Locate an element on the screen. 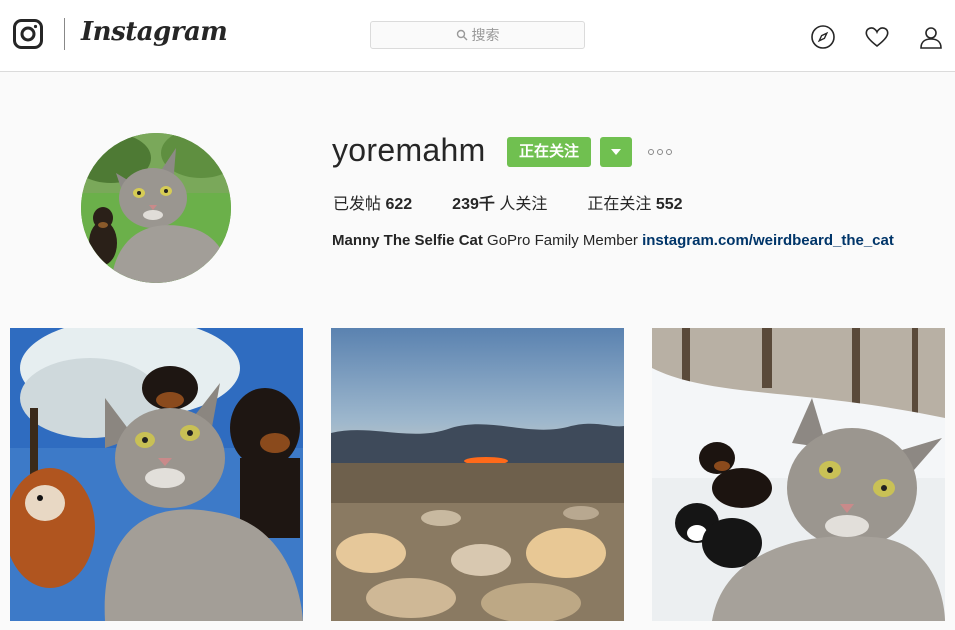 The image size is (955, 630). search-input: 搜索 is located at coordinates (477, 35).